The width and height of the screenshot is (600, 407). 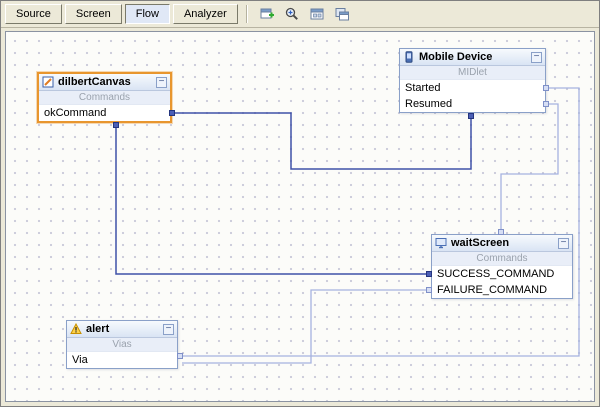 I want to click on command-item: FAILURE_COMMAND, so click(x=502, y=290).